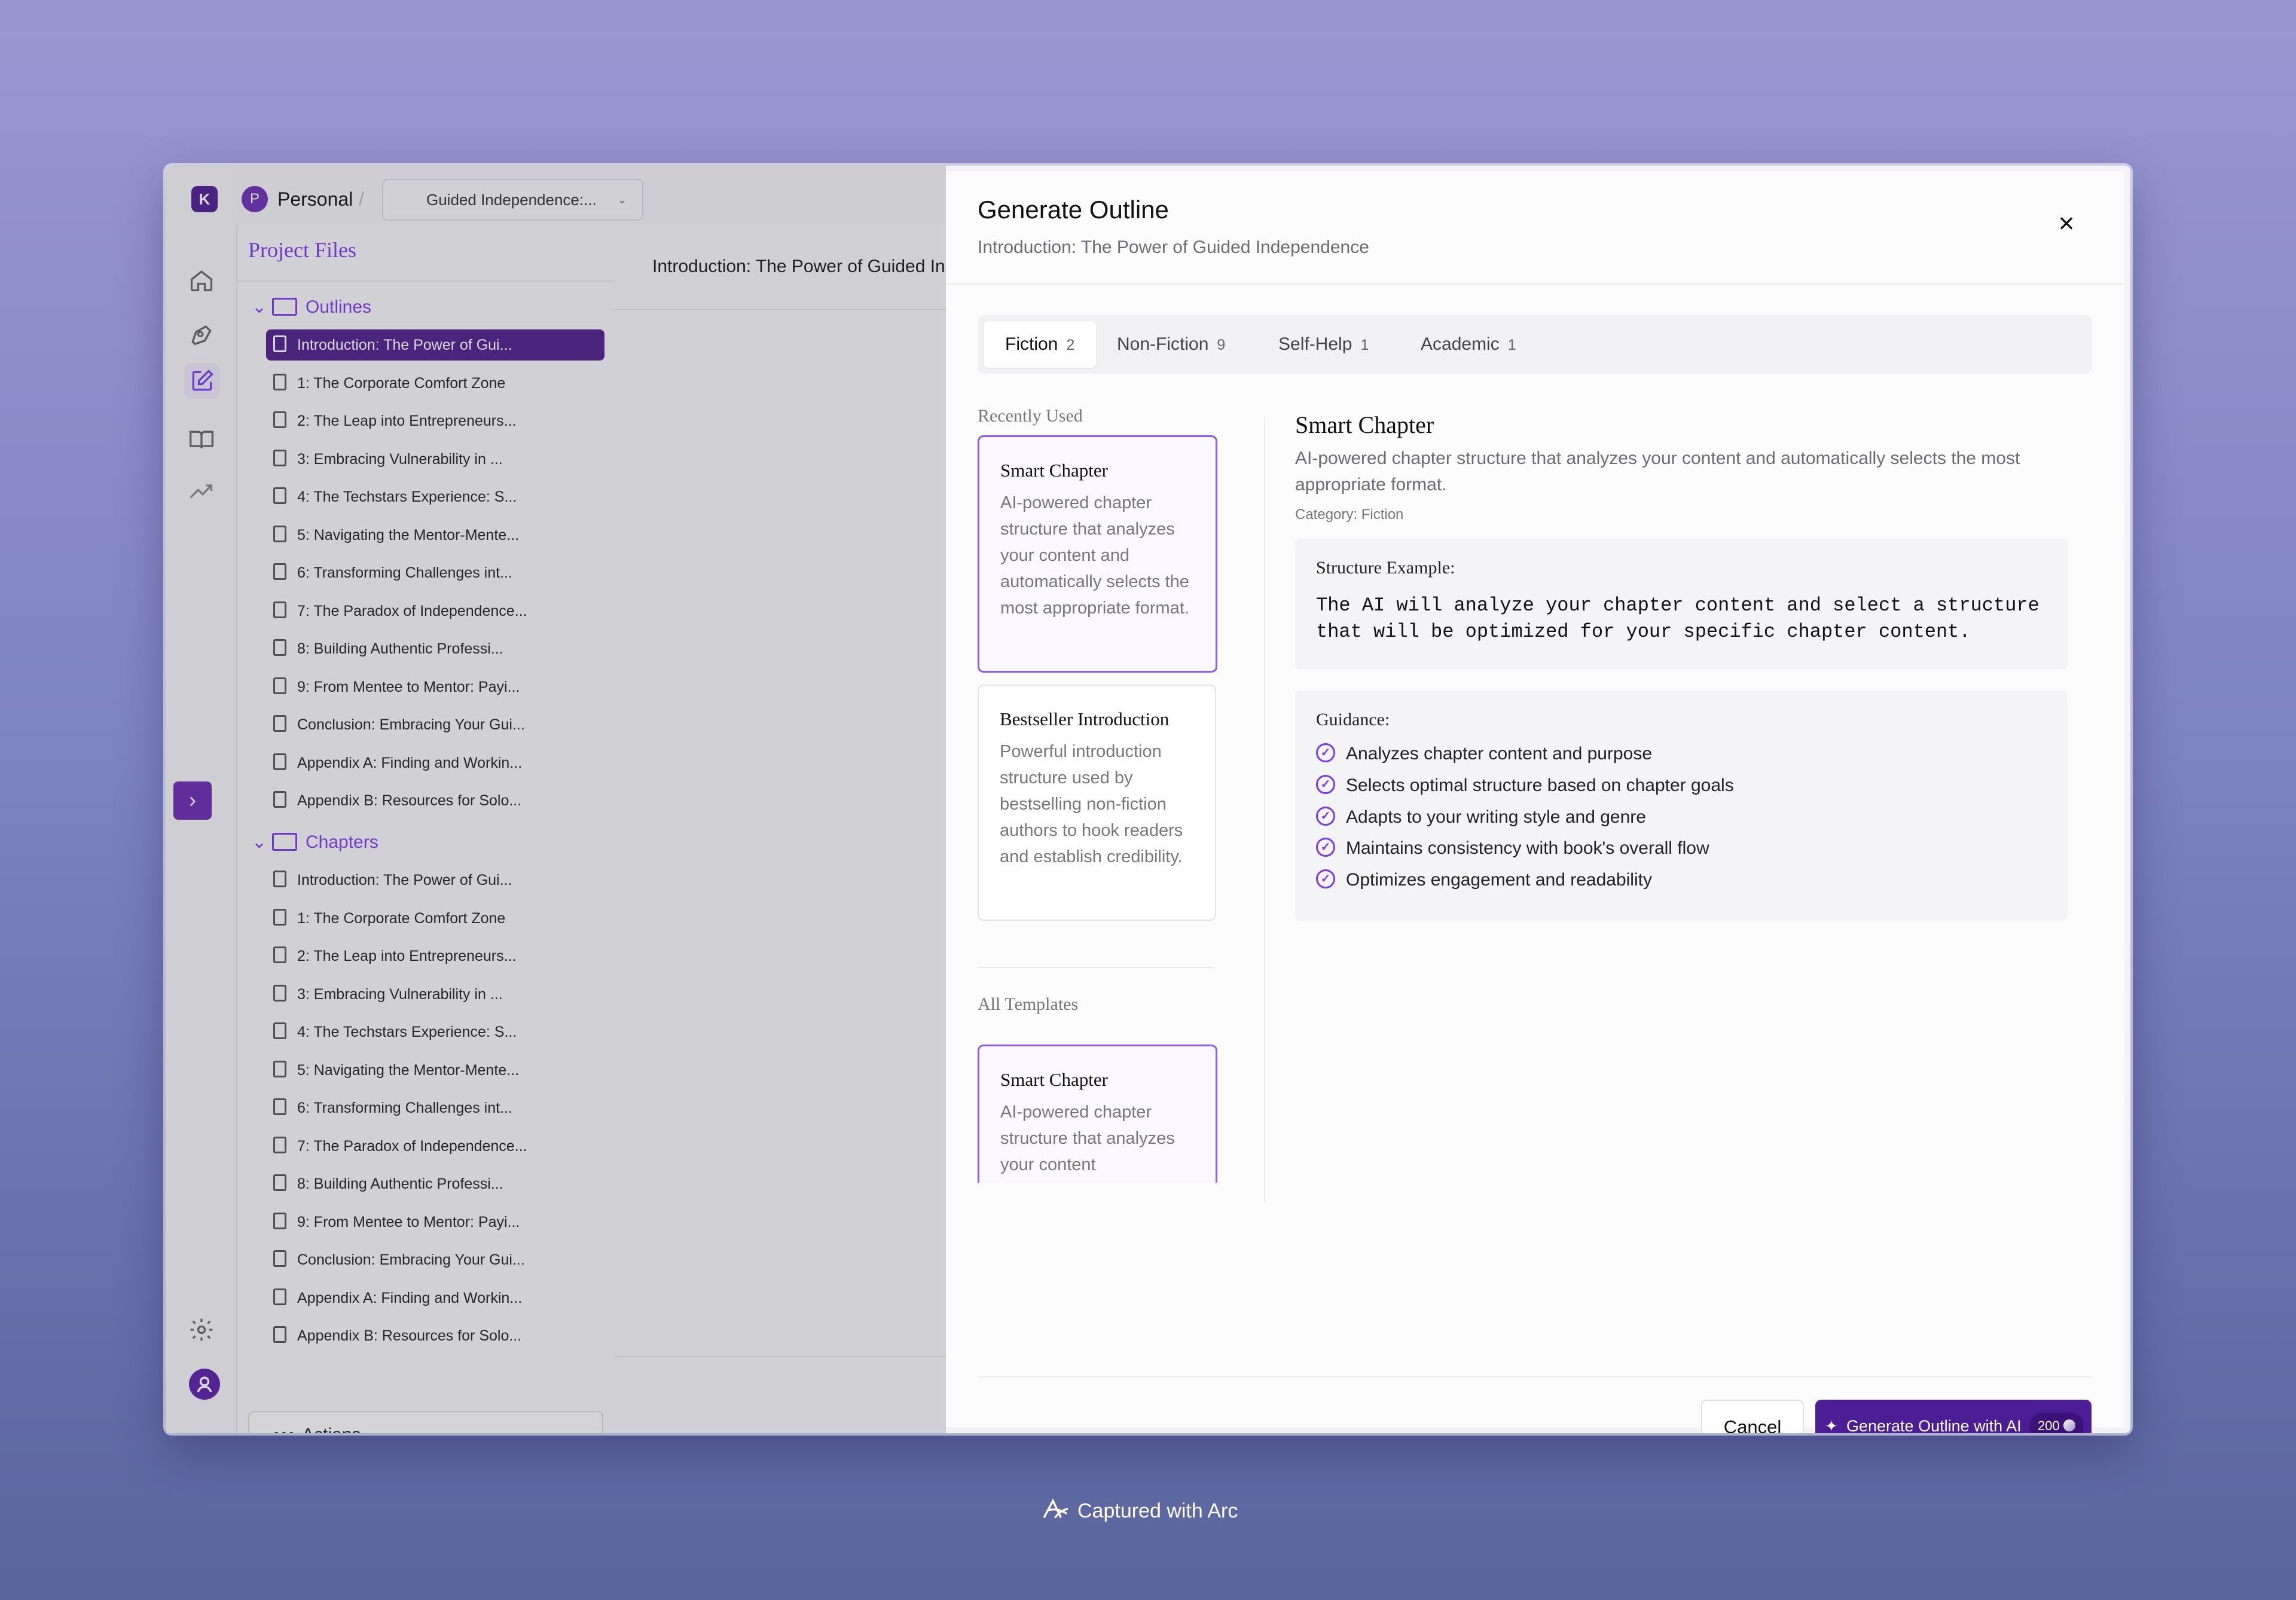  I want to click on guidance-item: ✓ Adapts to your writing style and genre, so click(1481, 817).